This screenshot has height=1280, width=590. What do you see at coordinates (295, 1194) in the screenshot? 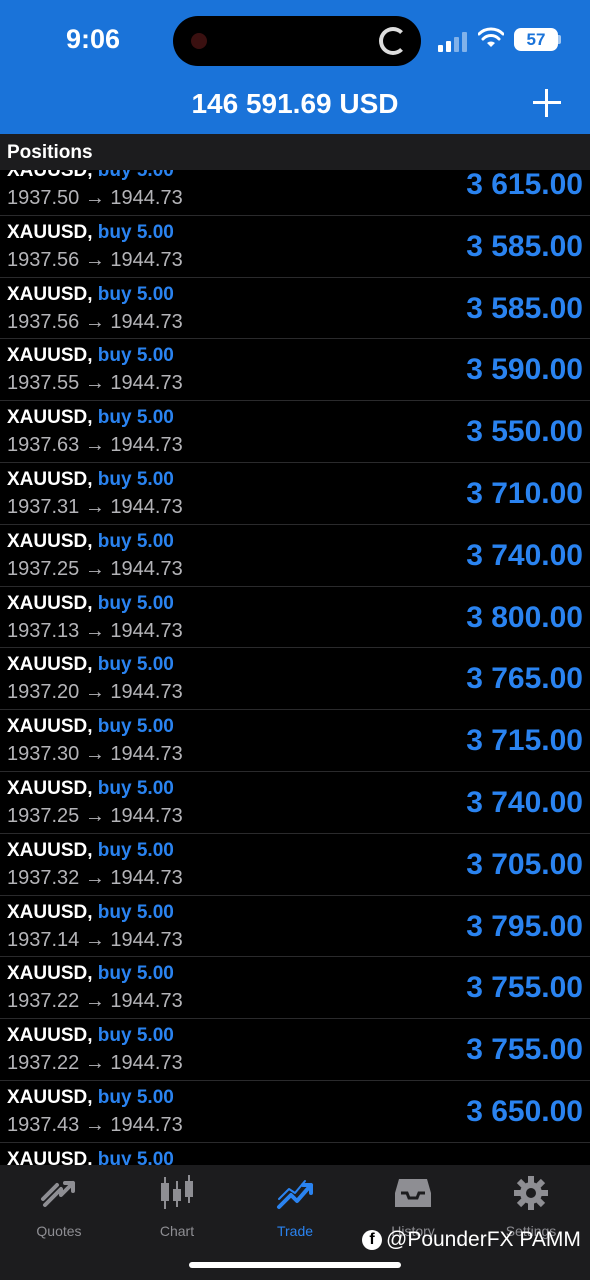
I see `trade-icon` at bounding box center [295, 1194].